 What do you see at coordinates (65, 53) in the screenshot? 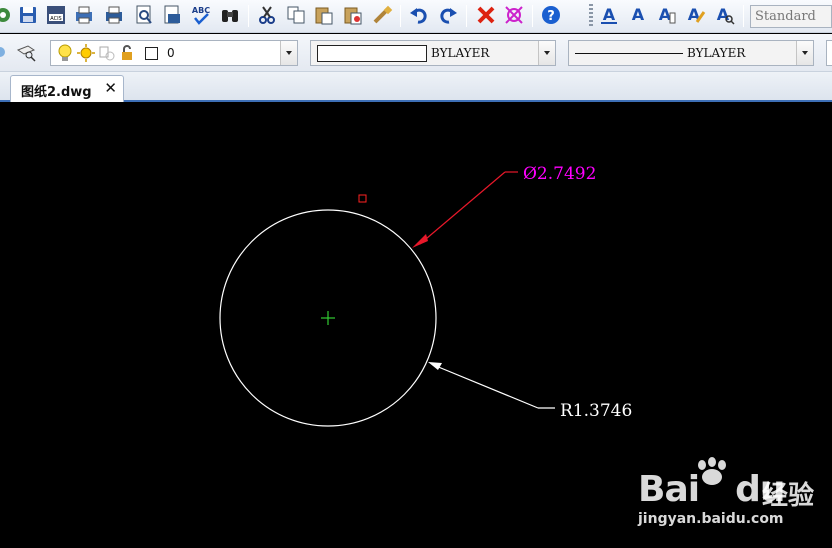
I see `layer-on-icon` at bounding box center [65, 53].